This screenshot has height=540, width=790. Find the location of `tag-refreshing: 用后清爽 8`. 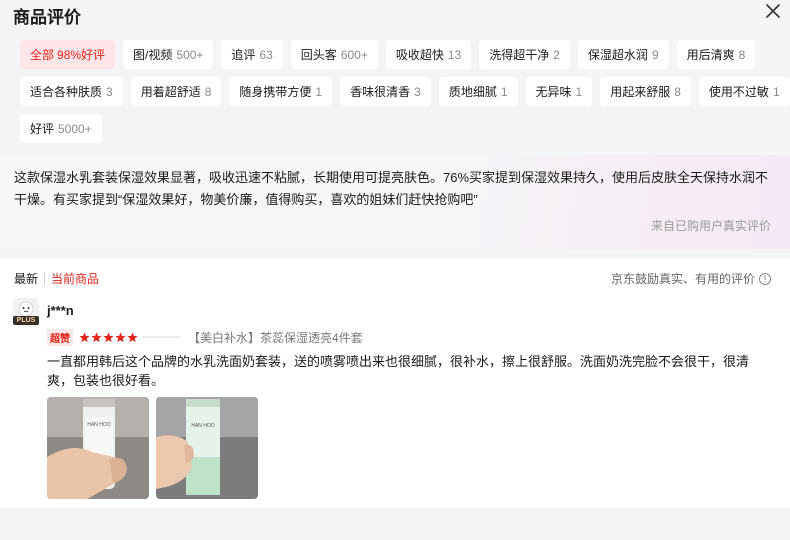

tag-refreshing: 用后清爽 8 is located at coordinates (716, 54).